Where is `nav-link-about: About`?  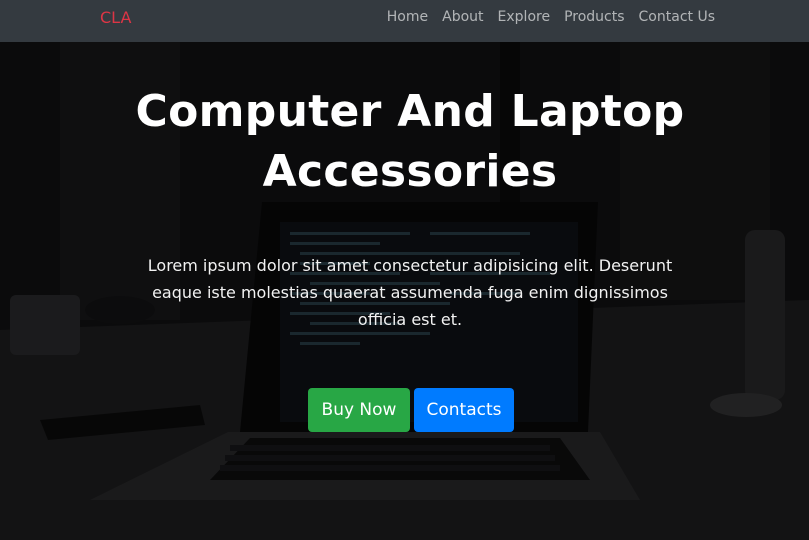 nav-link-about: About is located at coordinates (462, 17).